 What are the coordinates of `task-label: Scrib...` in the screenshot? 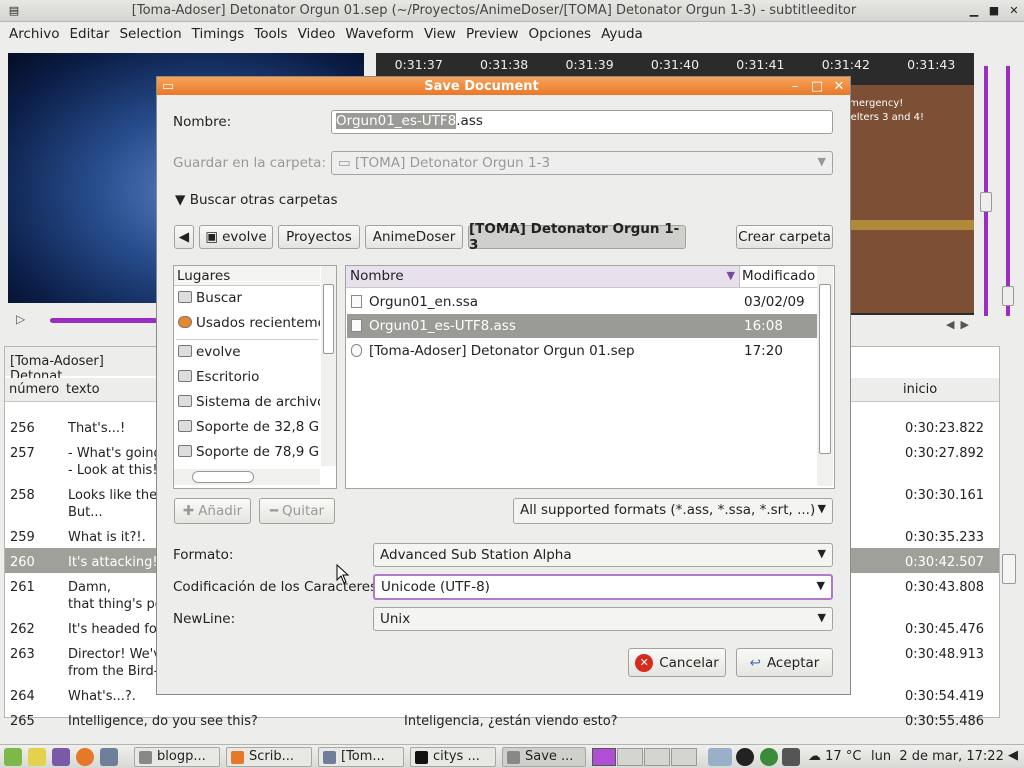 It's located at (272, 756).